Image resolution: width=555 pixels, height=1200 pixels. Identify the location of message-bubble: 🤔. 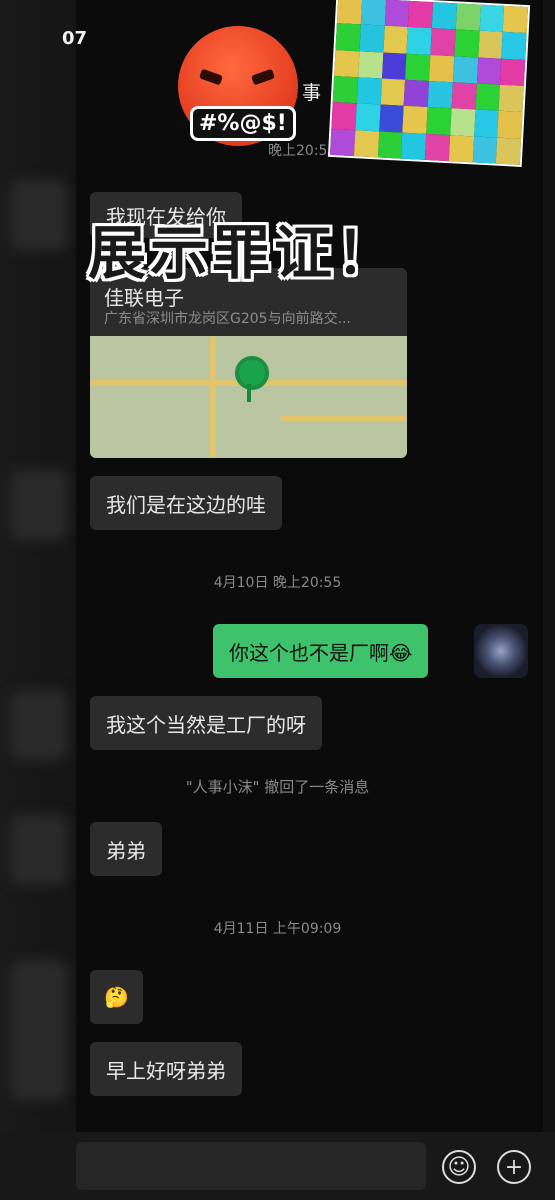
(116, 997).